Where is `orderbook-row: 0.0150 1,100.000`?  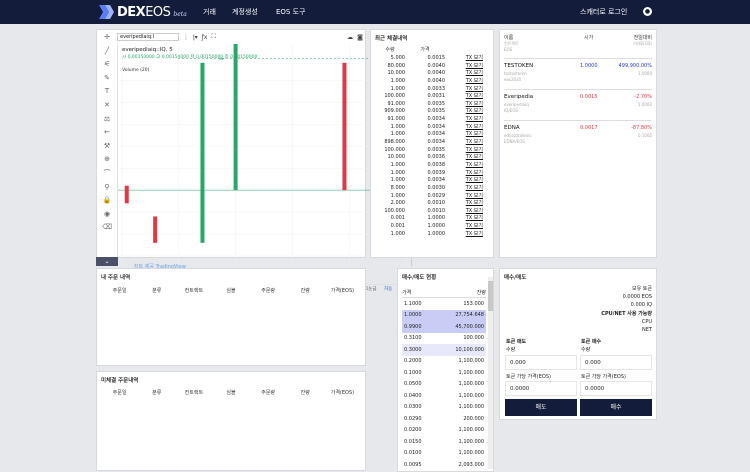 orderbook-row: 0.0150 1,100.000 is located at coordinates (444, 442).